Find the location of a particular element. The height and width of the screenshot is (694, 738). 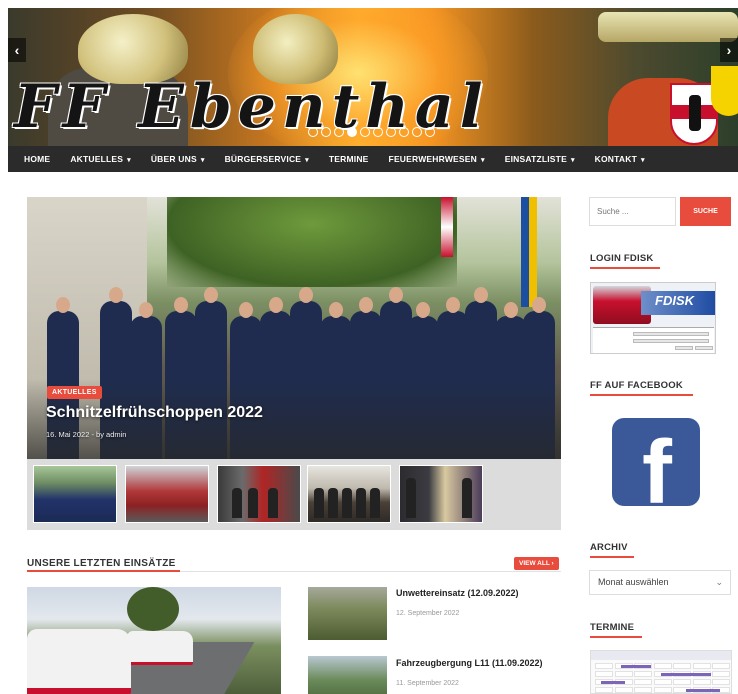

province-crest-icon is located at coordinates (724, 91).